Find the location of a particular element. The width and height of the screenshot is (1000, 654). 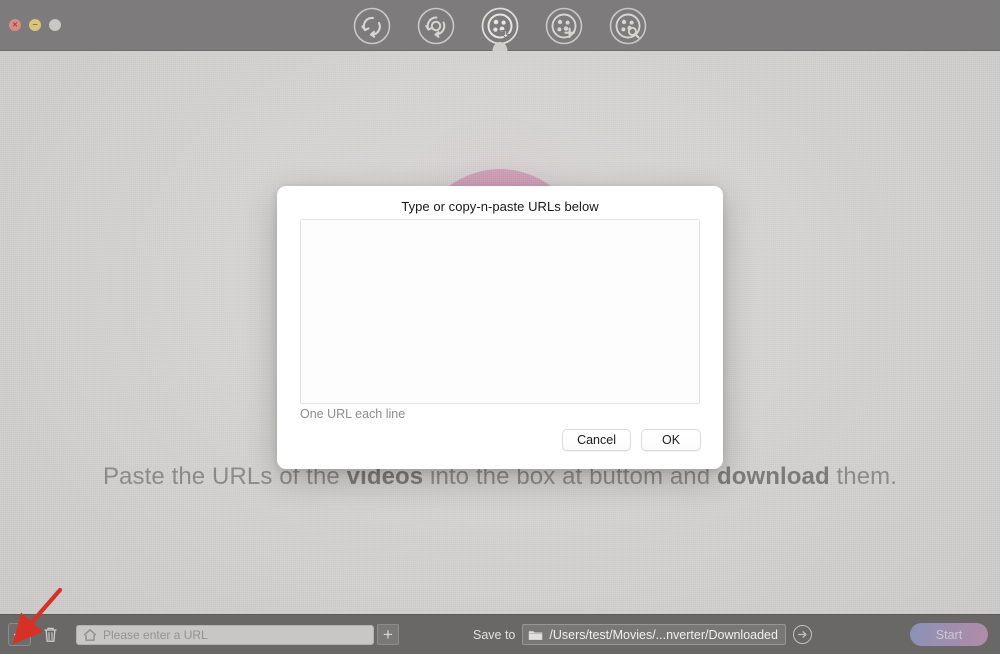

save-path-field: /Users/test/Movies/...nverter/Downloaded is located at coordinates (654, 634).